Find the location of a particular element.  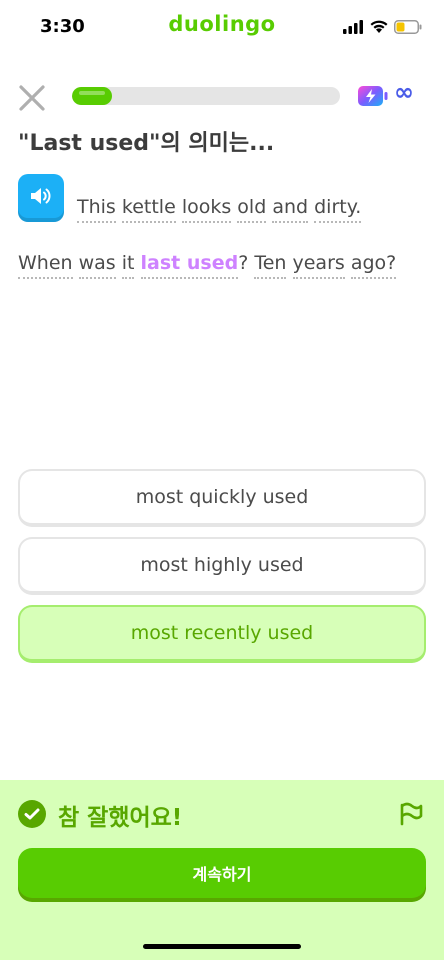

word: ago? is located at coordinates (373, 265).